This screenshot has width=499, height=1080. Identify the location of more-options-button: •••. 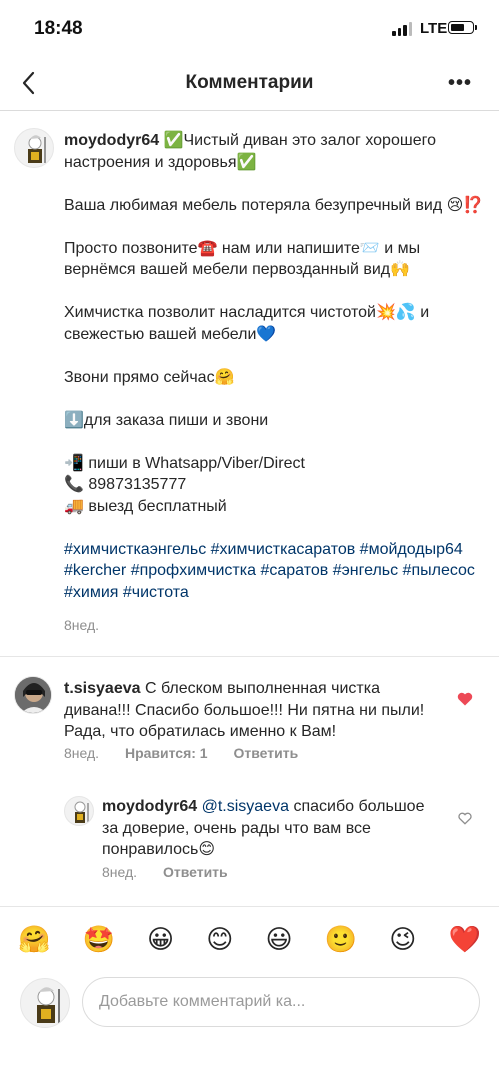
(460, 83).